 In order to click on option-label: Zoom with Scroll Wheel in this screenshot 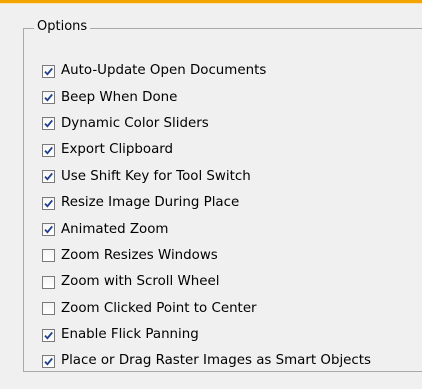, I will do `click(140, 282)`.